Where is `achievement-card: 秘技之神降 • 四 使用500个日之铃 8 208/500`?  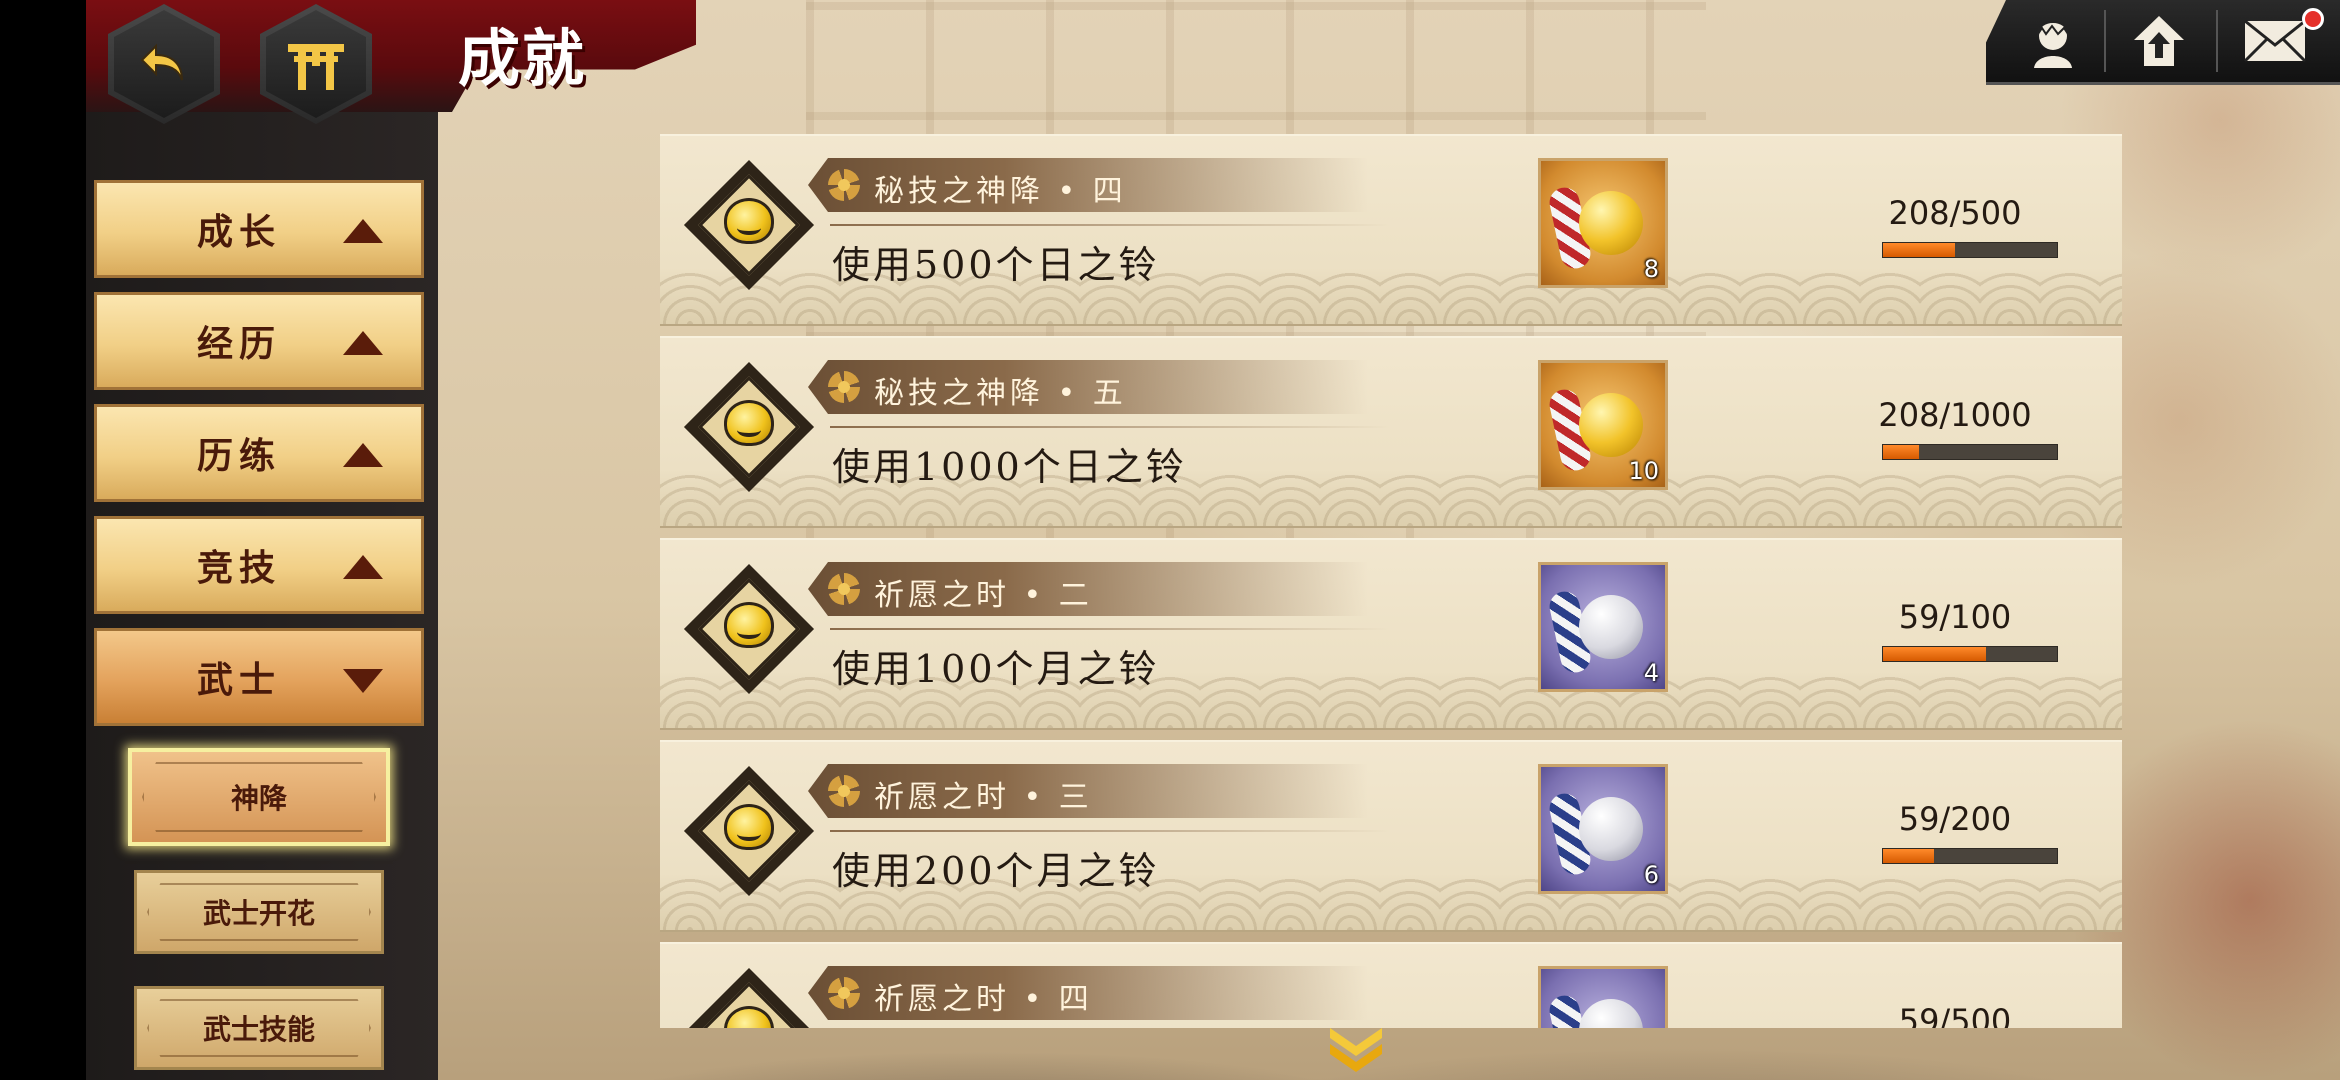
achievement-card: 秘技之神降 • 四 使用500个日之铃 8 208/500 is located at coordinates (1391, 230).